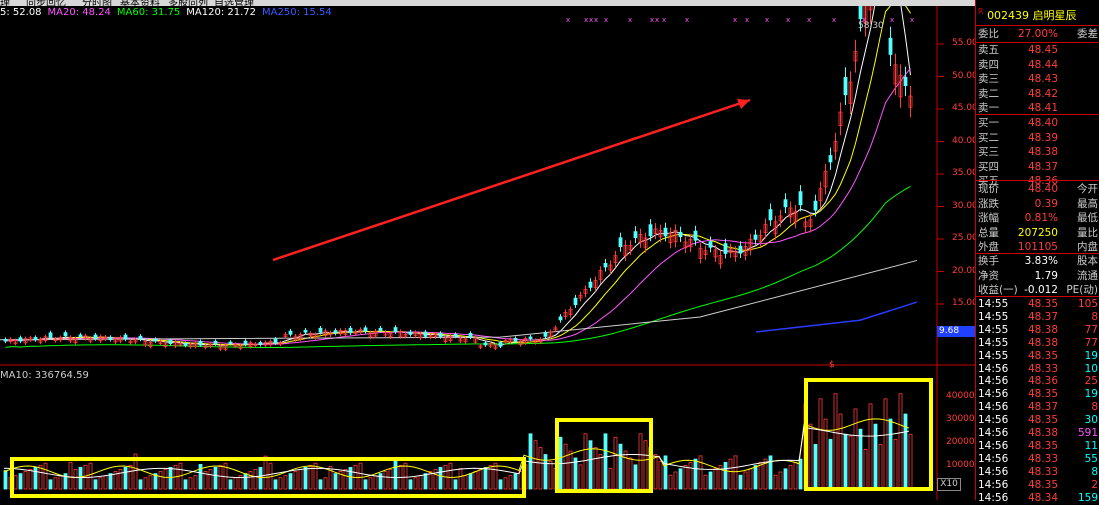 Image resolution: width=1099 pixels, height=505 pixels. Describe the element at coordinates (988, 137) in the screenshot. I see `bid-label: 买二` at that location.